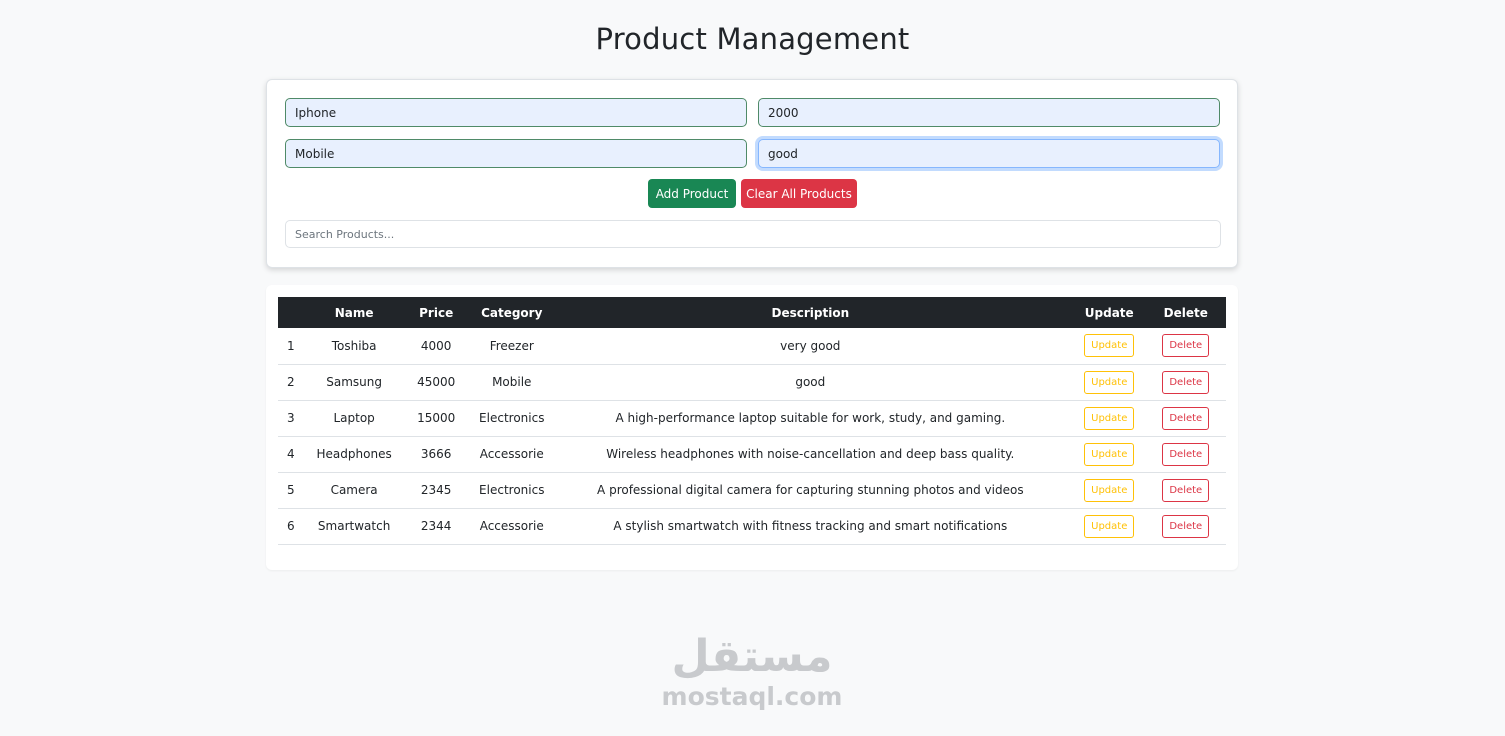 The width and height of the screenshot is (1505, 736). What do you see at coordinates (291, 382) in the screenshot?
I see `row-index: 2` at bounding box center [291, 382].